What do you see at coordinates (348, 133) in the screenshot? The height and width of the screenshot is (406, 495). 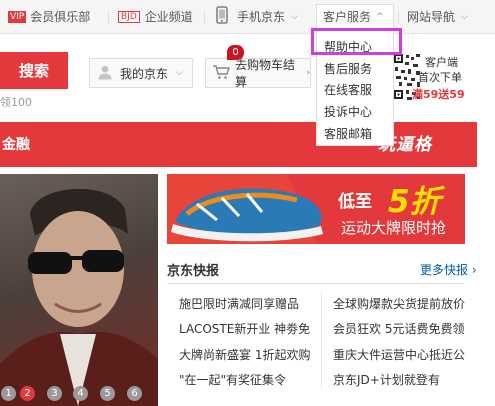 I see `menu-item-service-email: 客服邮箱` at bounding box center [348, 133].